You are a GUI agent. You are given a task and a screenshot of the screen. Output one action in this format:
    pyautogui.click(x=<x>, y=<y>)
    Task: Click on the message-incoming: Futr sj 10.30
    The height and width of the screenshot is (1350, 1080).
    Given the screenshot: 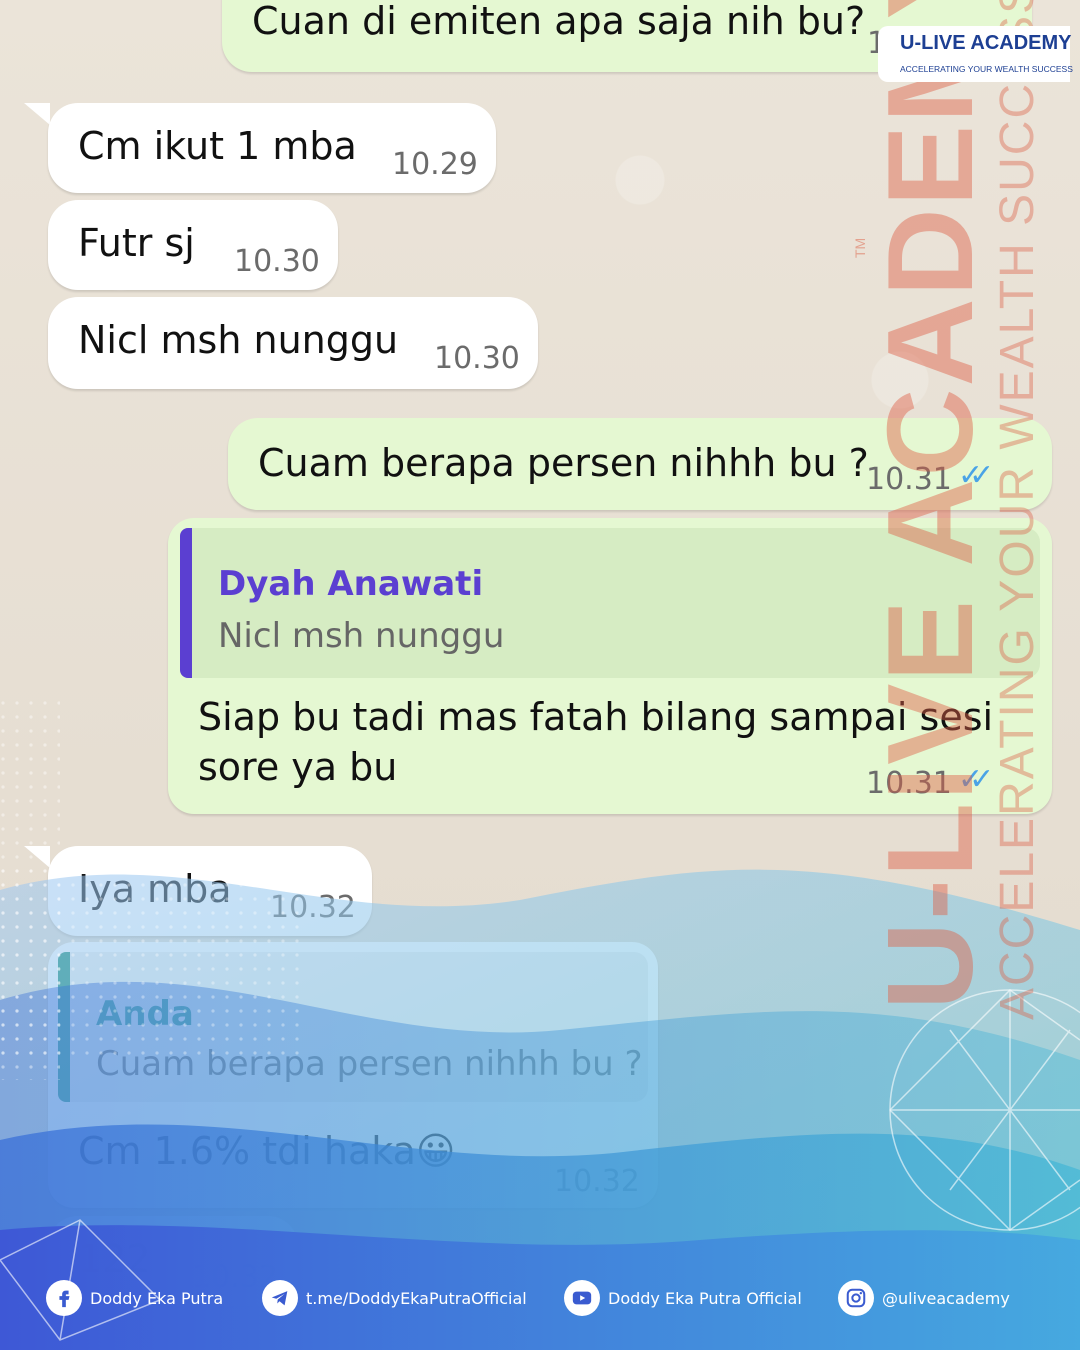 What is the action you would take?
    pyautogui.click(x=193, y=245)
    